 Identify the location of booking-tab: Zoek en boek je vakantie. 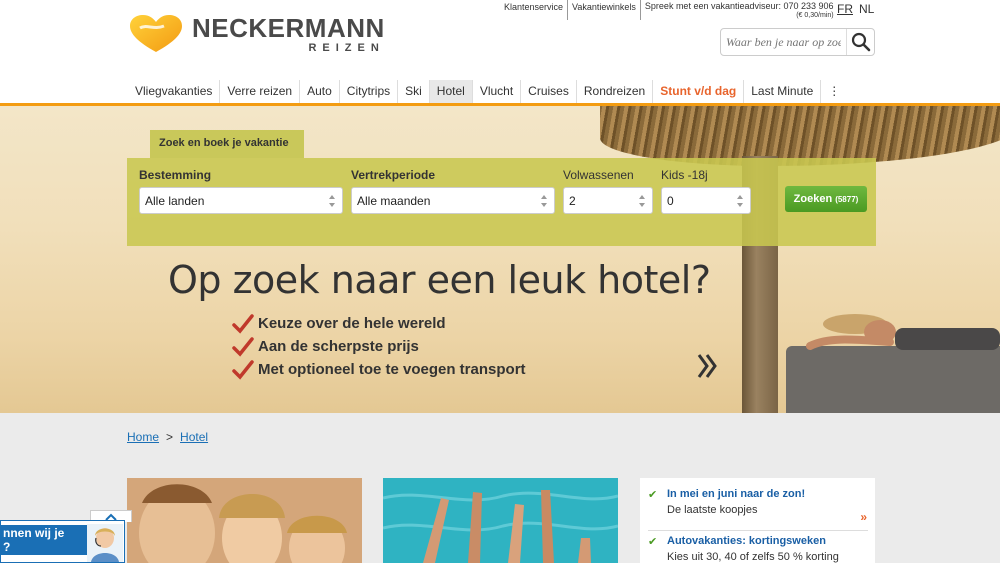
(227, 144).